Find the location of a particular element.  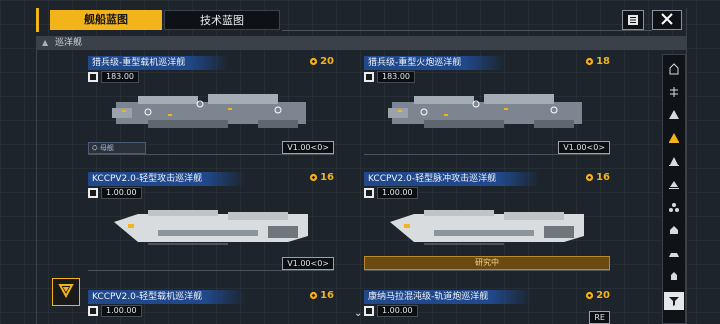

ship-category-badge is located at coordinates (66, 292).